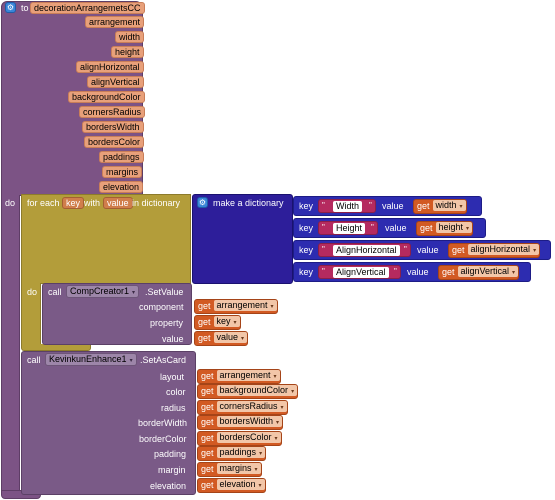  I want to click on procedure-do-label: do, so click(10, 203).